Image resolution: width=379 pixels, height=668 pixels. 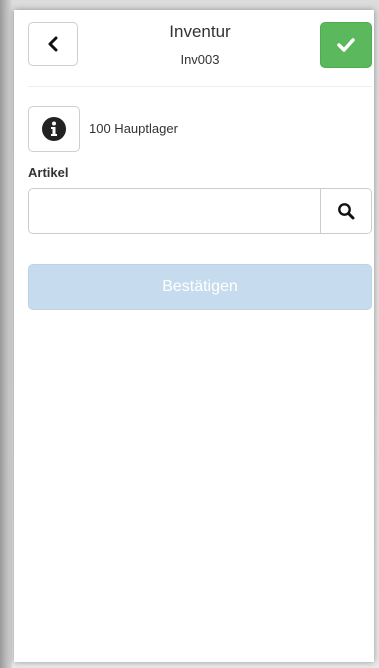 What do you see at coordinates (133, 128) in the screenshot?
I see `warehouse-label: 100 Hauptlager` at bounding box center [133, 128].